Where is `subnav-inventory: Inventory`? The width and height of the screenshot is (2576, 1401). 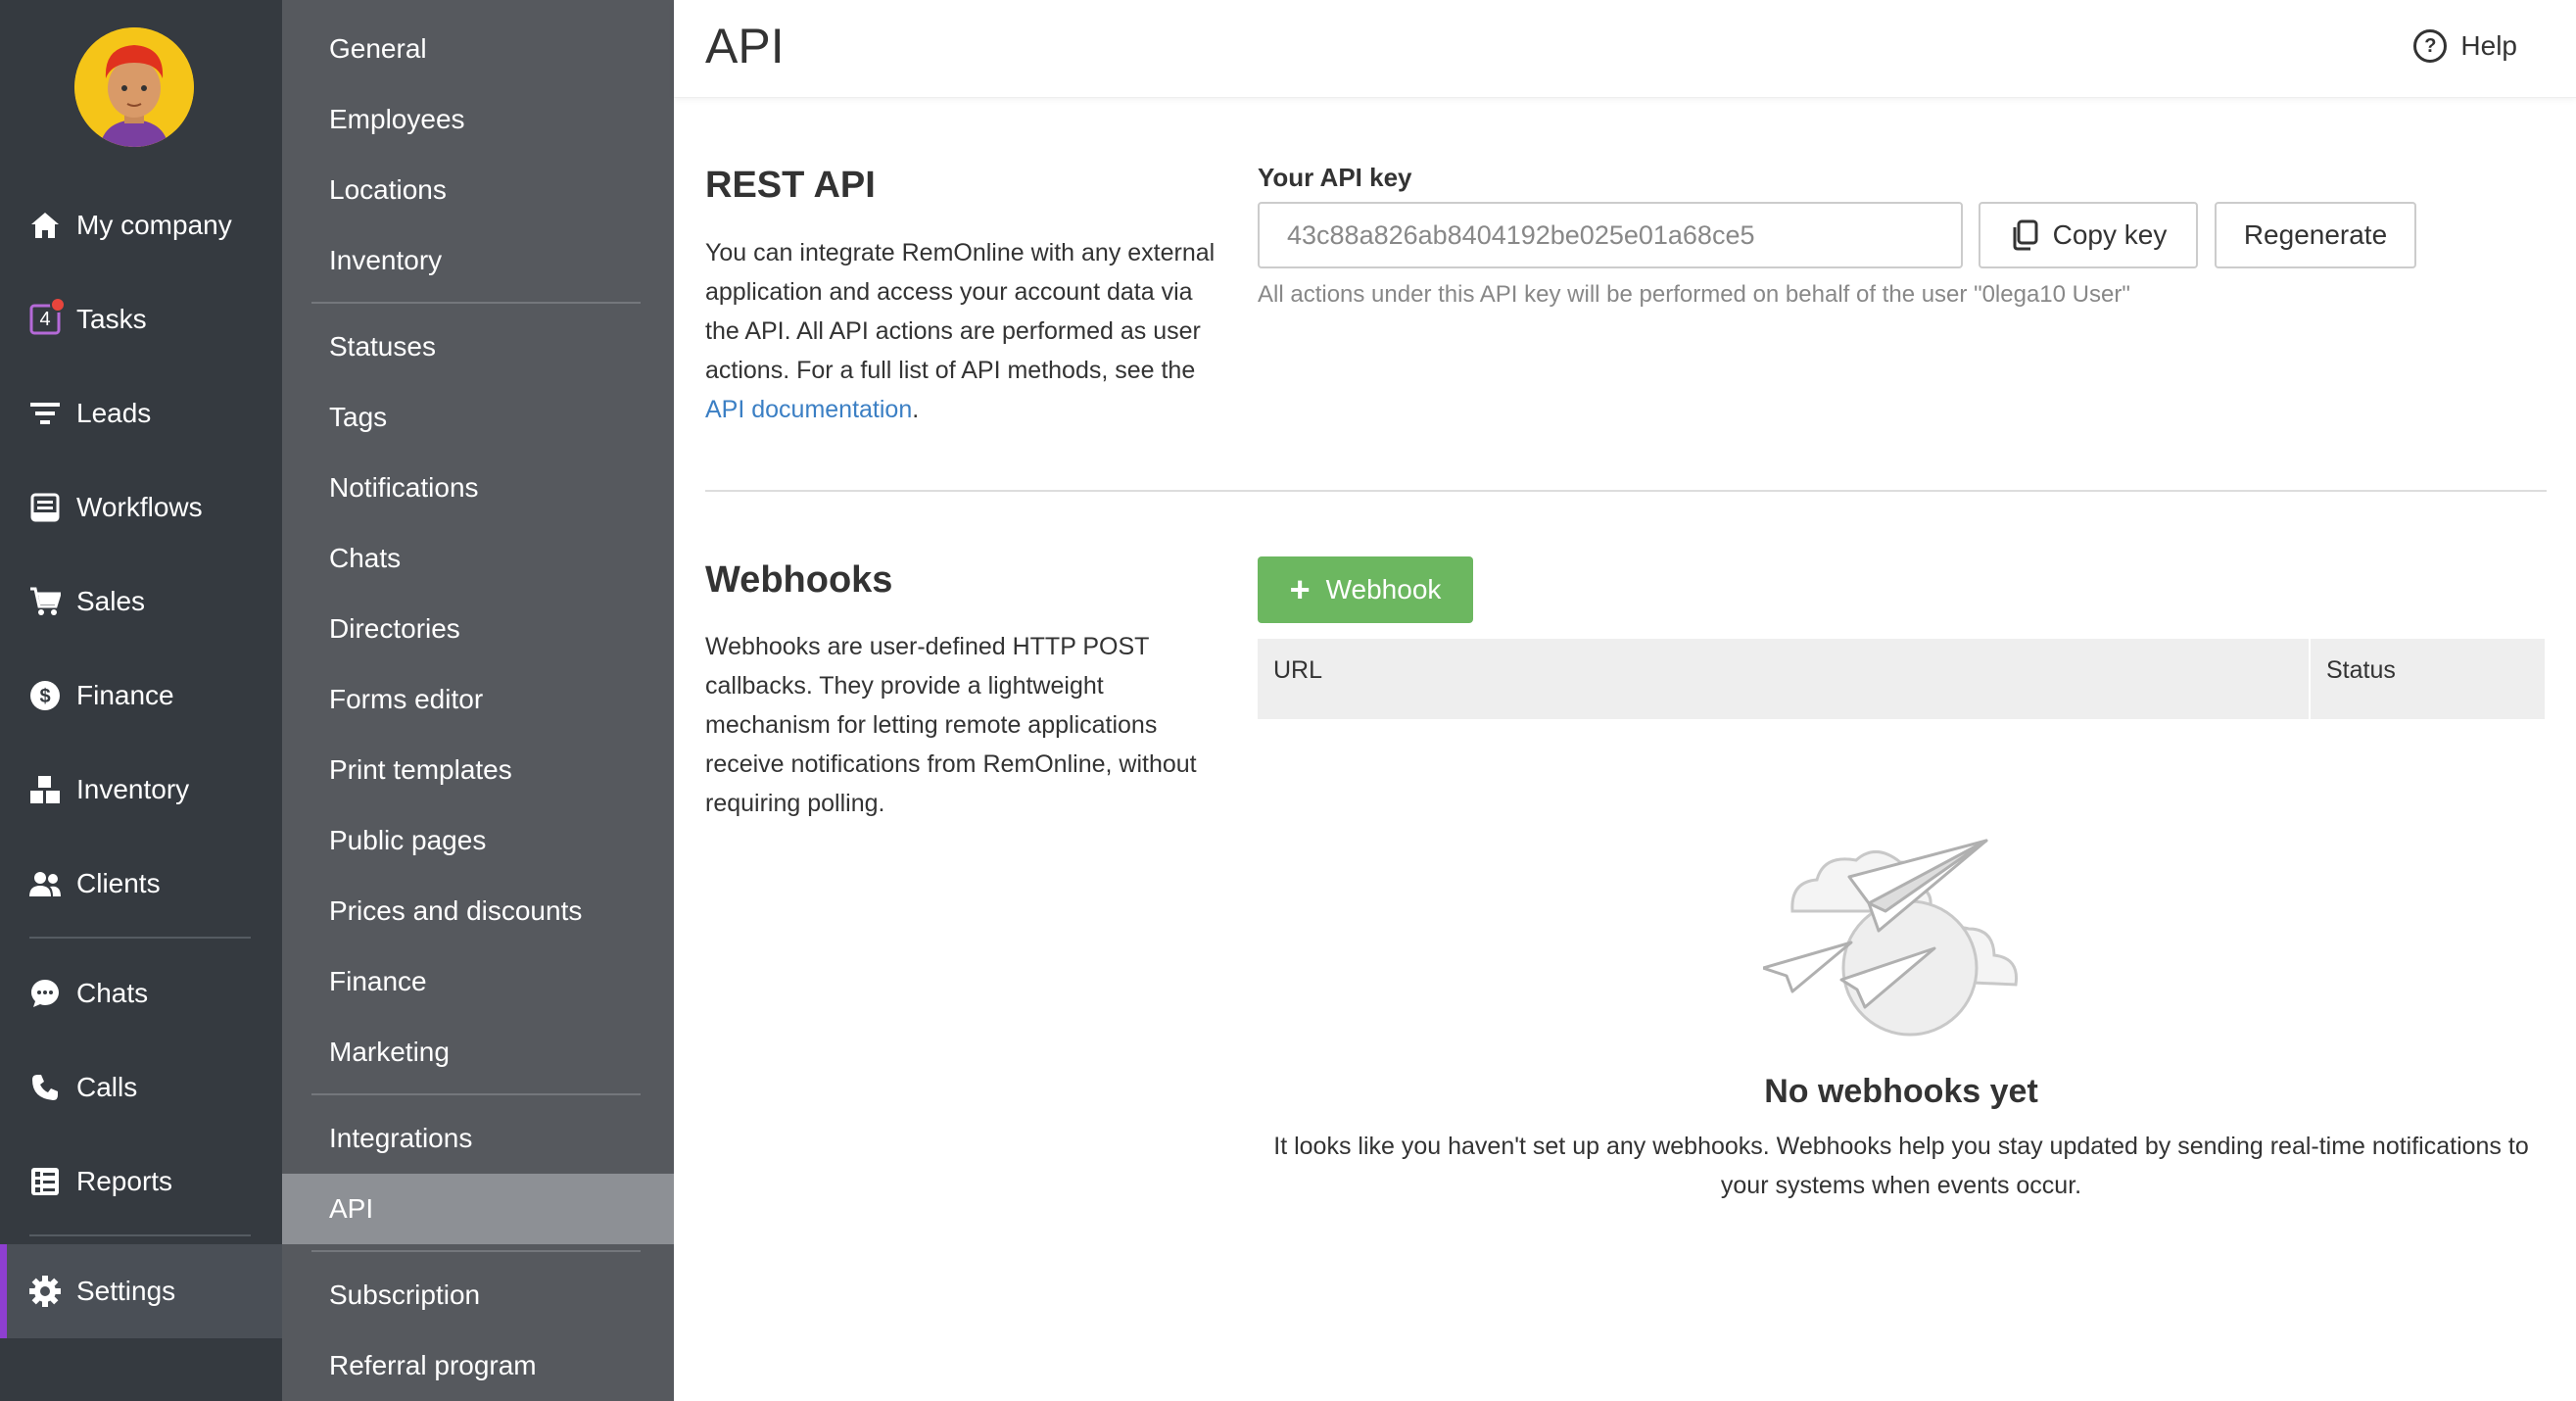
subnav-inventory: Inventory is located at coordinates (478, 260).